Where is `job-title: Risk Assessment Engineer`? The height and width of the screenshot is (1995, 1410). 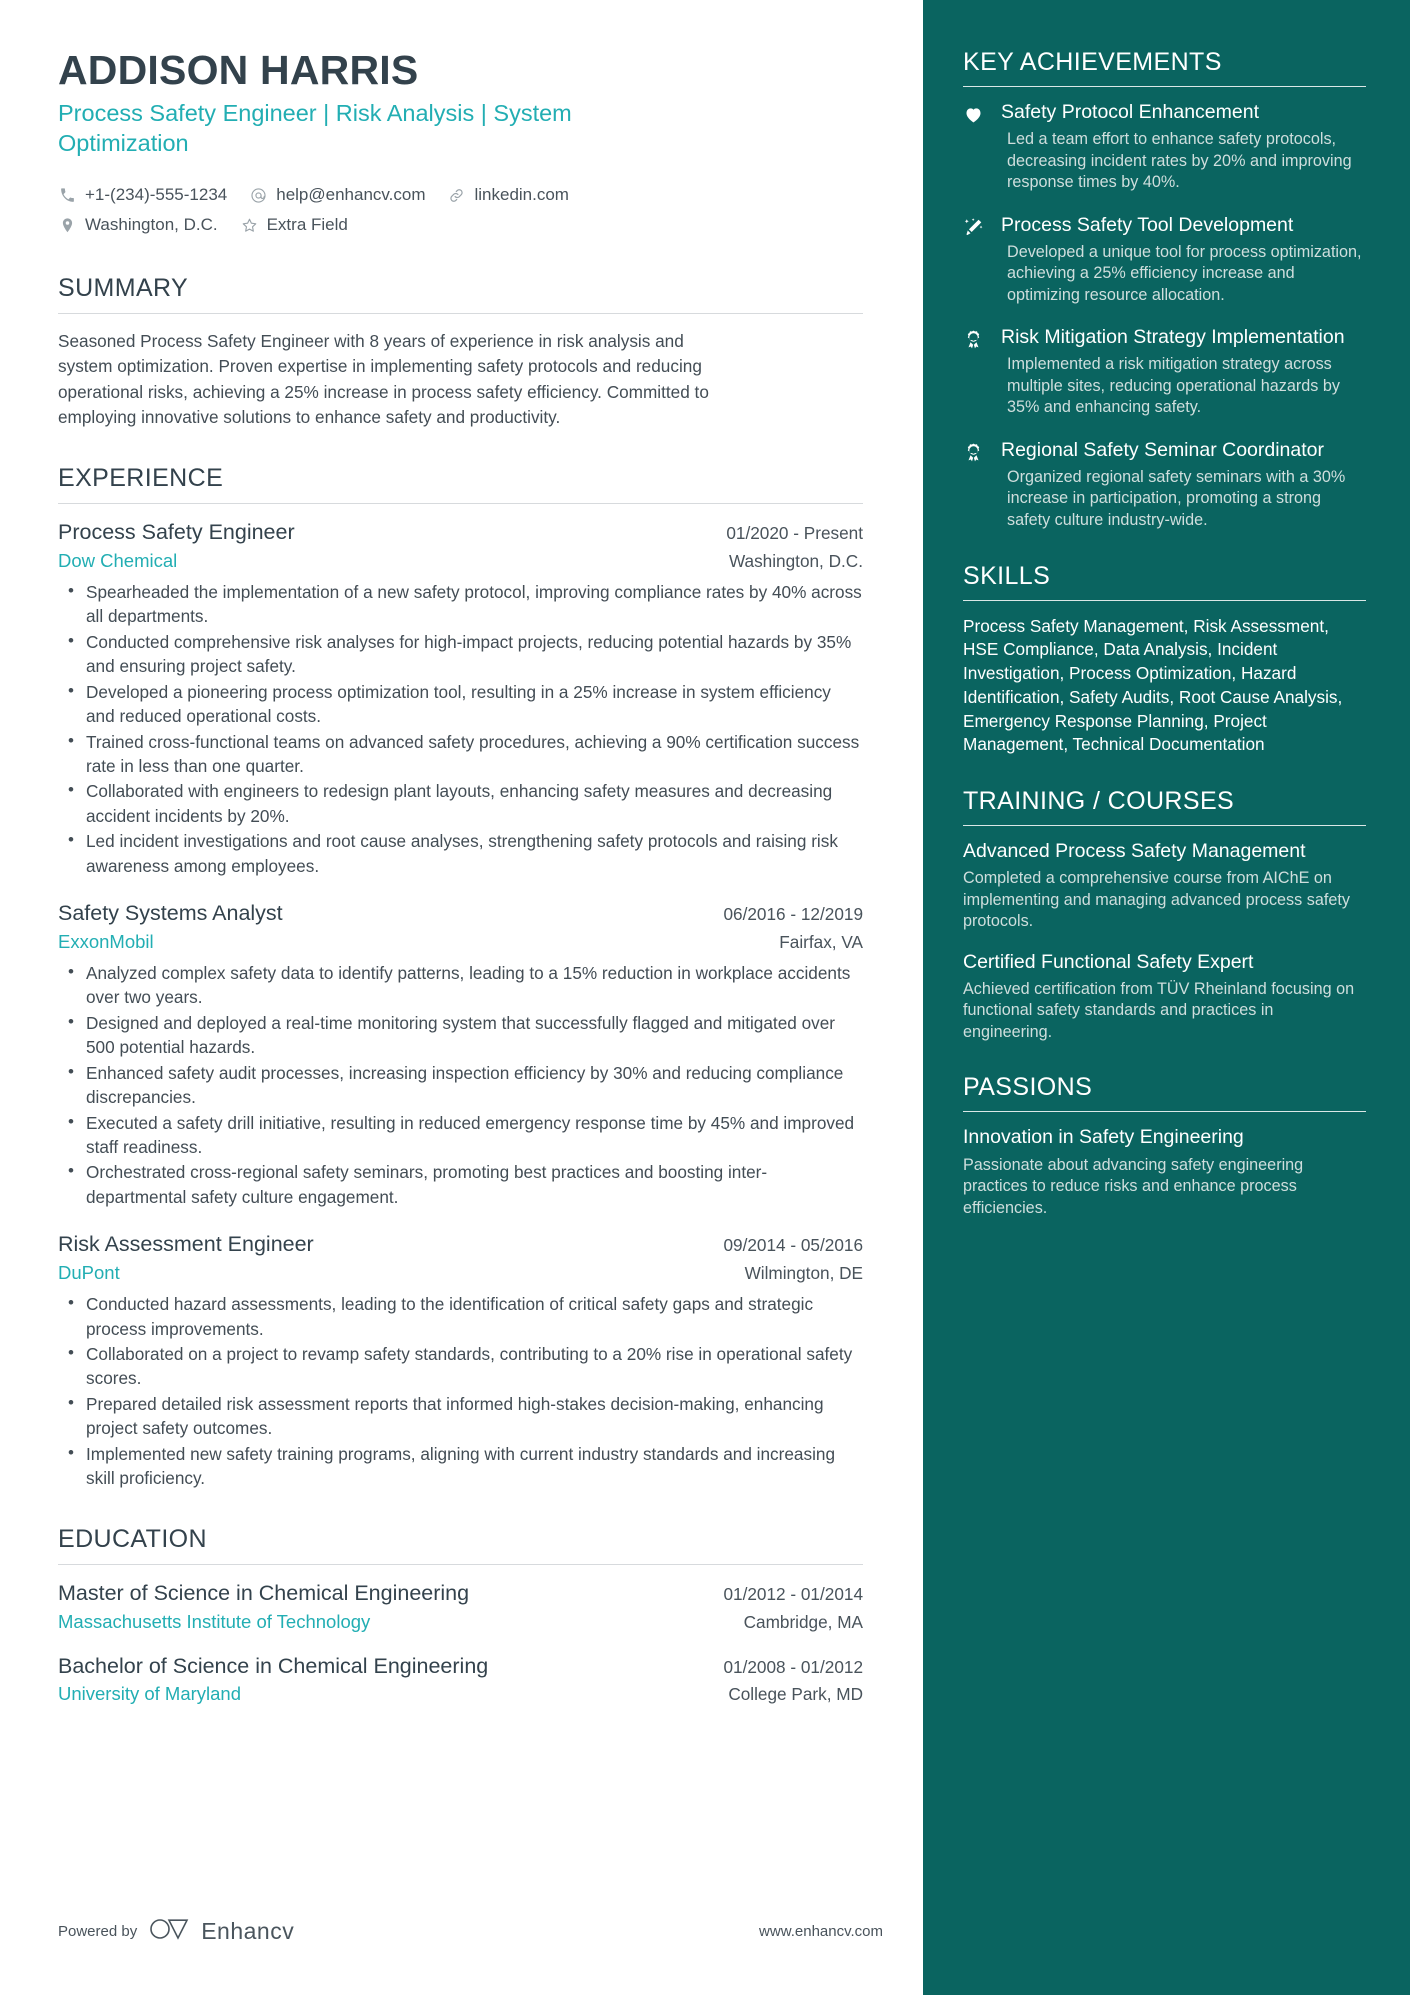 job-title: Risk Assessment Engineer is located at coordinates (186, 1244).